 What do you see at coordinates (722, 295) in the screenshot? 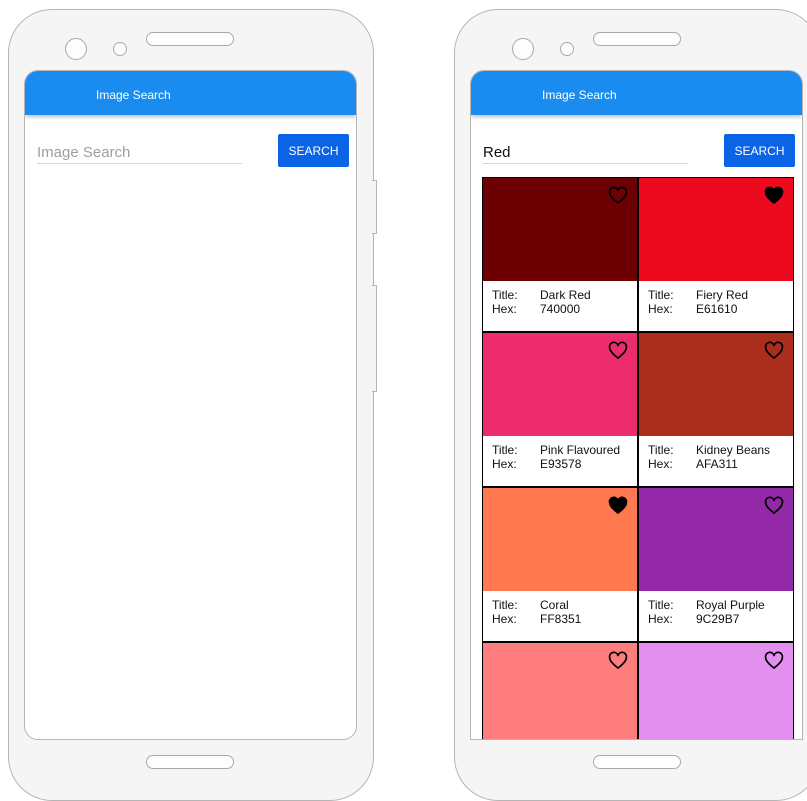
I see `color-title: Fiery Red` at bounding box center [722, 295].